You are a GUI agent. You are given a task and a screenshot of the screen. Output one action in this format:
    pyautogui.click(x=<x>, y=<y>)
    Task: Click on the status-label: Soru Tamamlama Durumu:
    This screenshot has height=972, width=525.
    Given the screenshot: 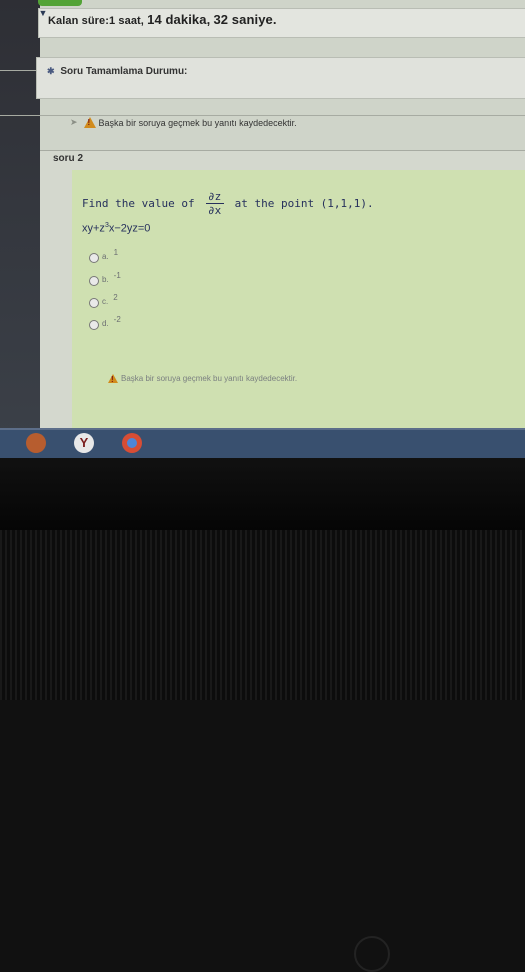 What is the action you would take?
    pyautogui.click(x=124, y=71)
    